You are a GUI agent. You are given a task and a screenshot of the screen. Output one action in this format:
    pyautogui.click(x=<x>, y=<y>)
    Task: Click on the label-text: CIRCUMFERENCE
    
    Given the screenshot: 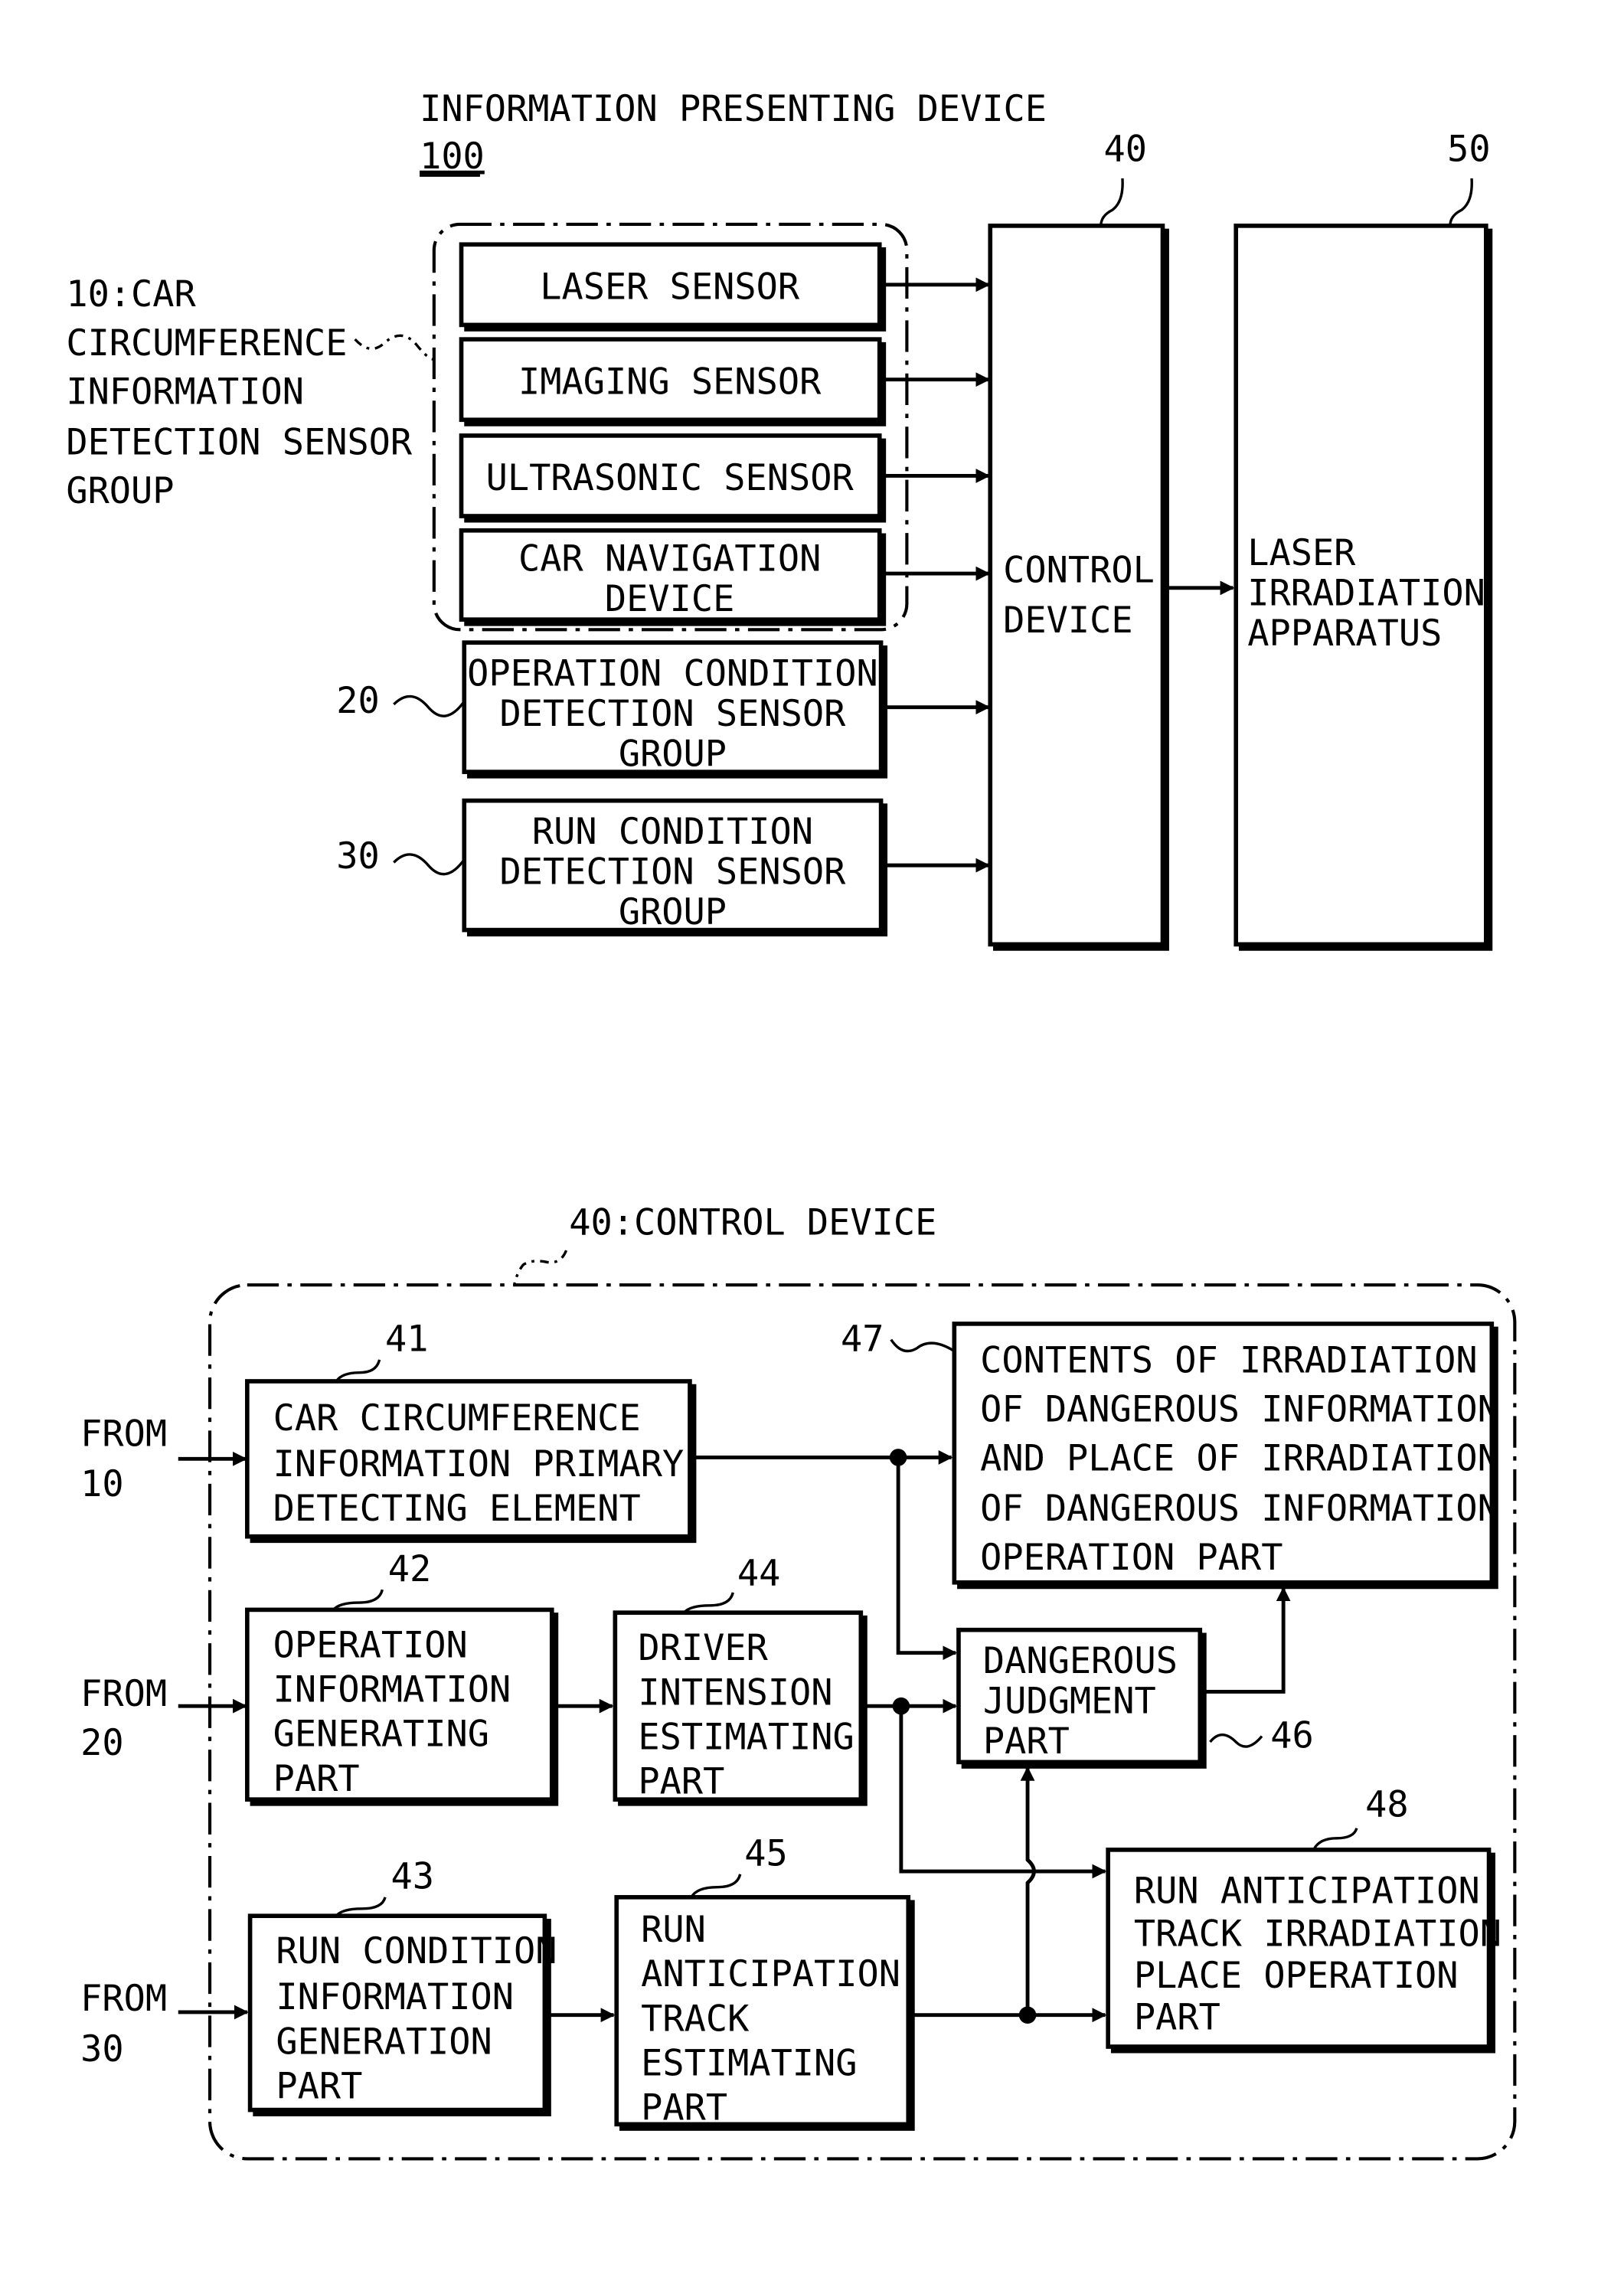 What is the action you would take?
    pyautogui.click(x=207, y=343)
    